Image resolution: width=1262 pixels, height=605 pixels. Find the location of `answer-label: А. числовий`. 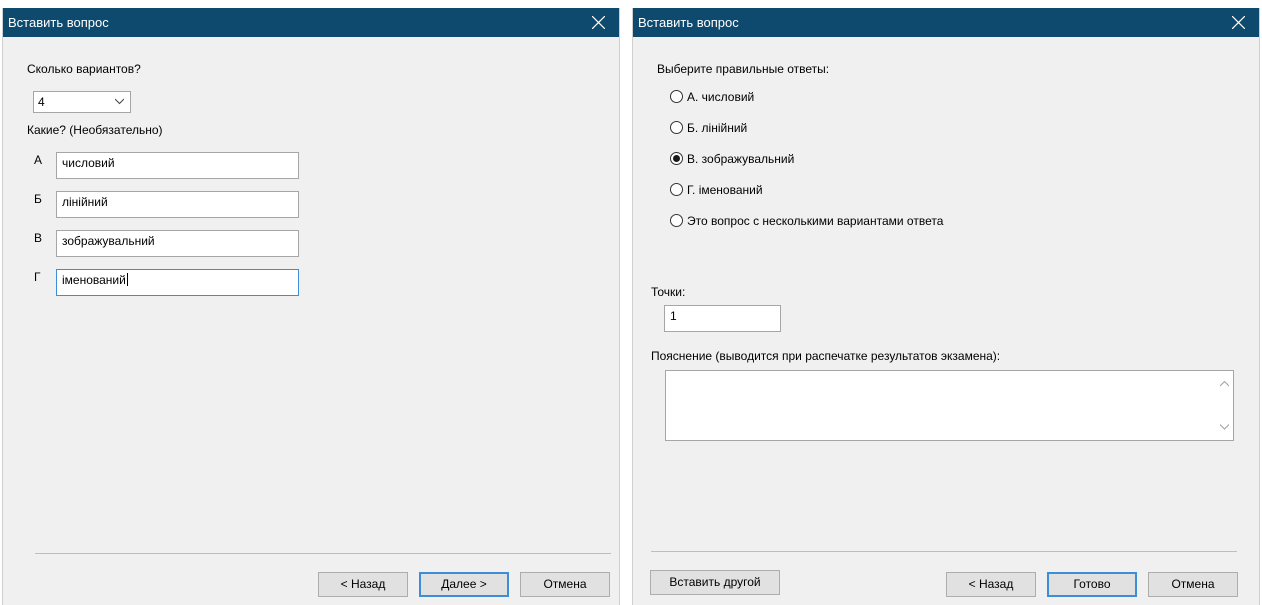

answer-label: А. числовий is located at coordinates (721, 97).